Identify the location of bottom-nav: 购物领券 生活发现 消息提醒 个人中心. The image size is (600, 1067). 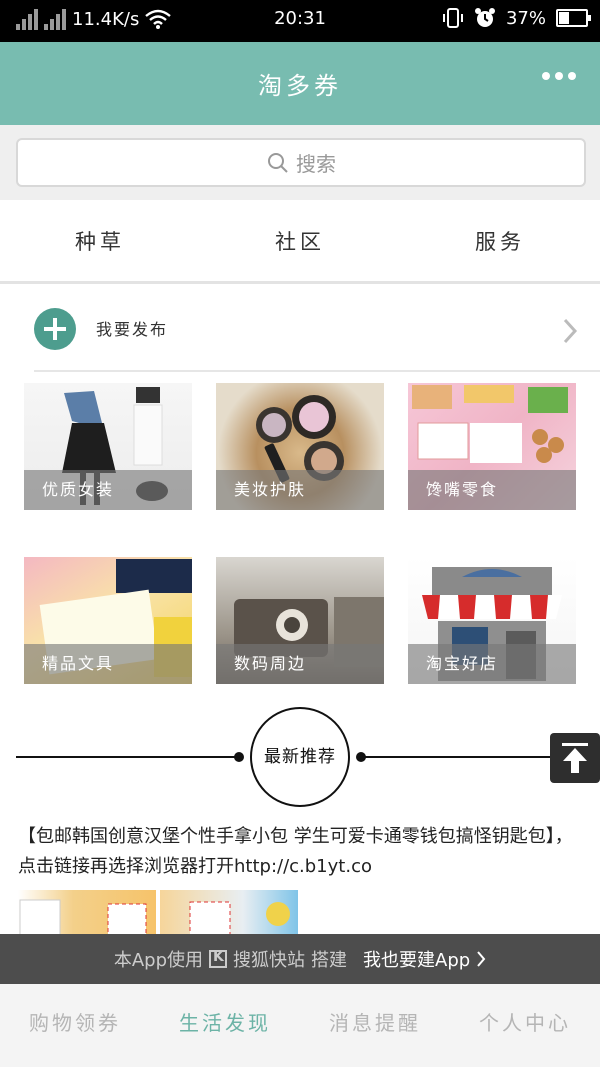
(300, 1025).